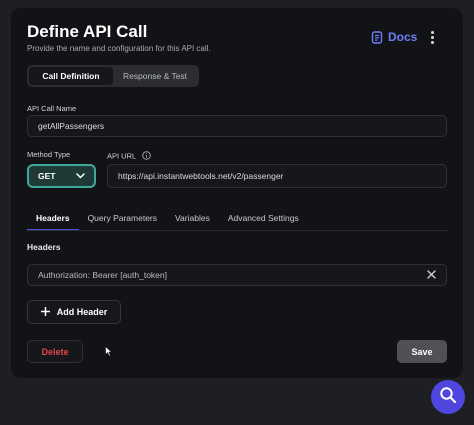 This screenshot has height=425, width=474. What do you see at coordinates (237, 275) in the screenshot?
I see `header-item: Authorization: Bearer [auth_token]` at bounding box center [237, 275].